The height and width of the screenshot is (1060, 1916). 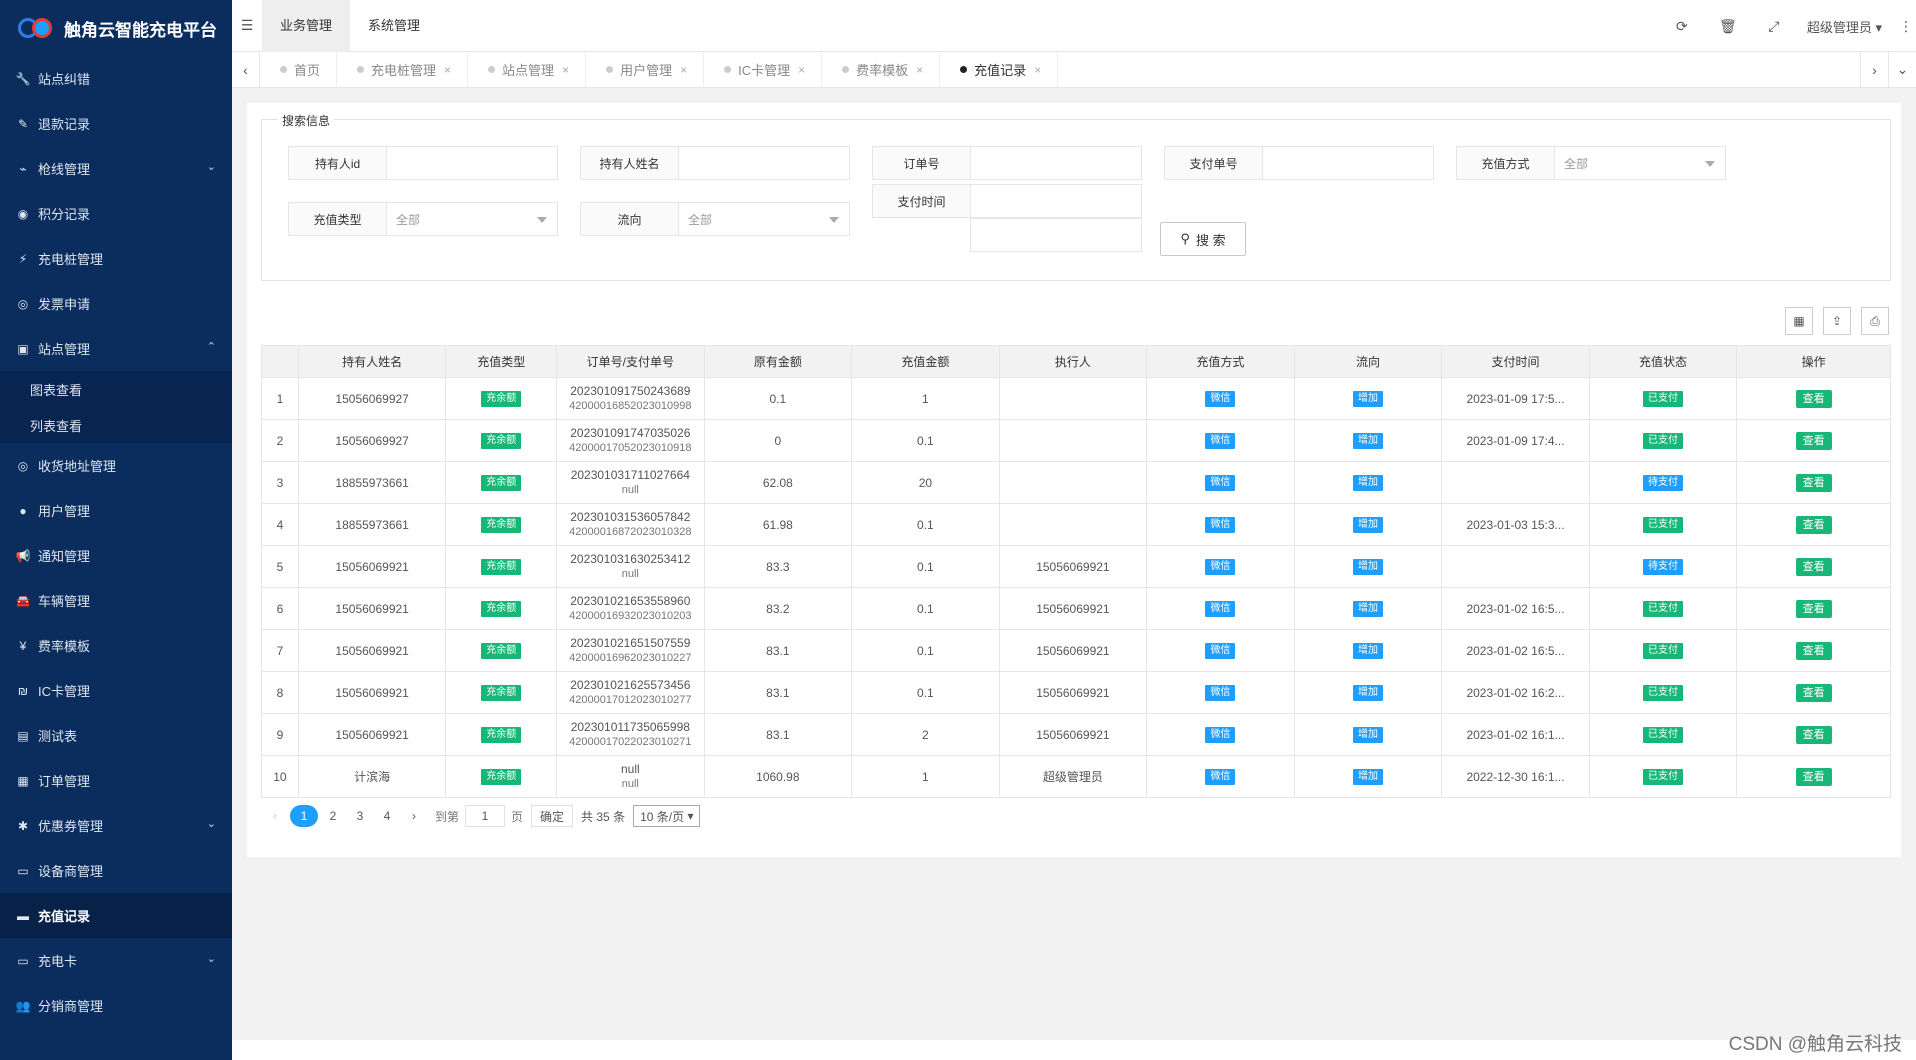 What do you see at coordinates (116, 690) in the screenshot?
I see `sidebar-item: ₪ IC卡管理` at bounding box center [116, 690].